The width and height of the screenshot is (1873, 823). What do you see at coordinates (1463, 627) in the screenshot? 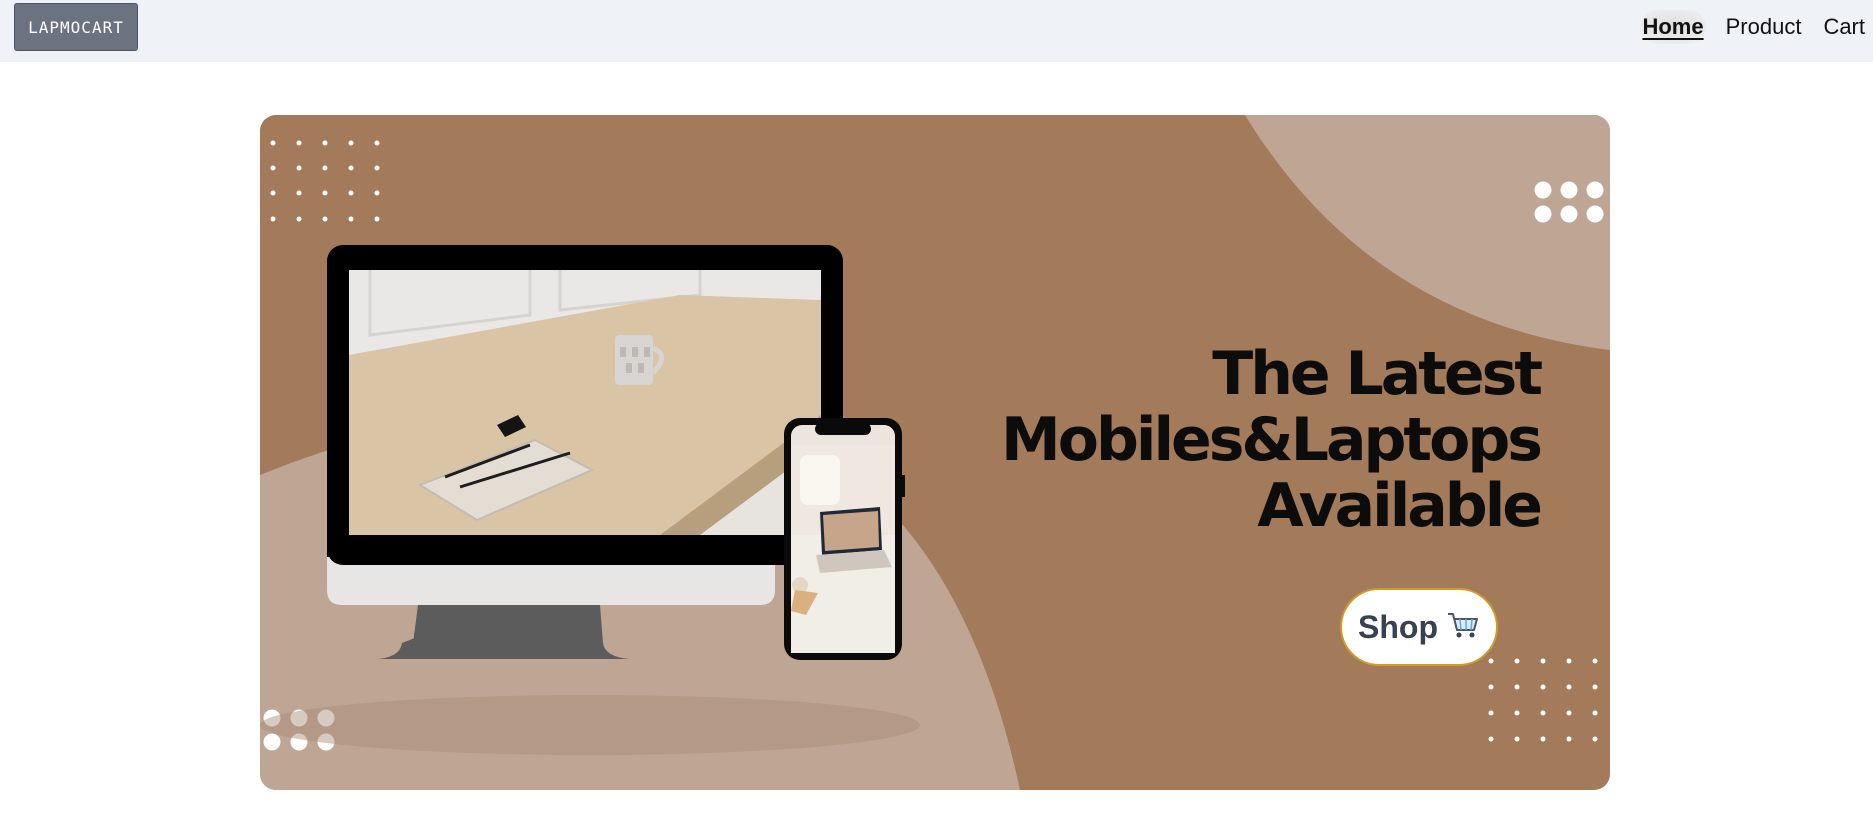
I see `shopping-cart-icon` at bounding box center [1463, 627].